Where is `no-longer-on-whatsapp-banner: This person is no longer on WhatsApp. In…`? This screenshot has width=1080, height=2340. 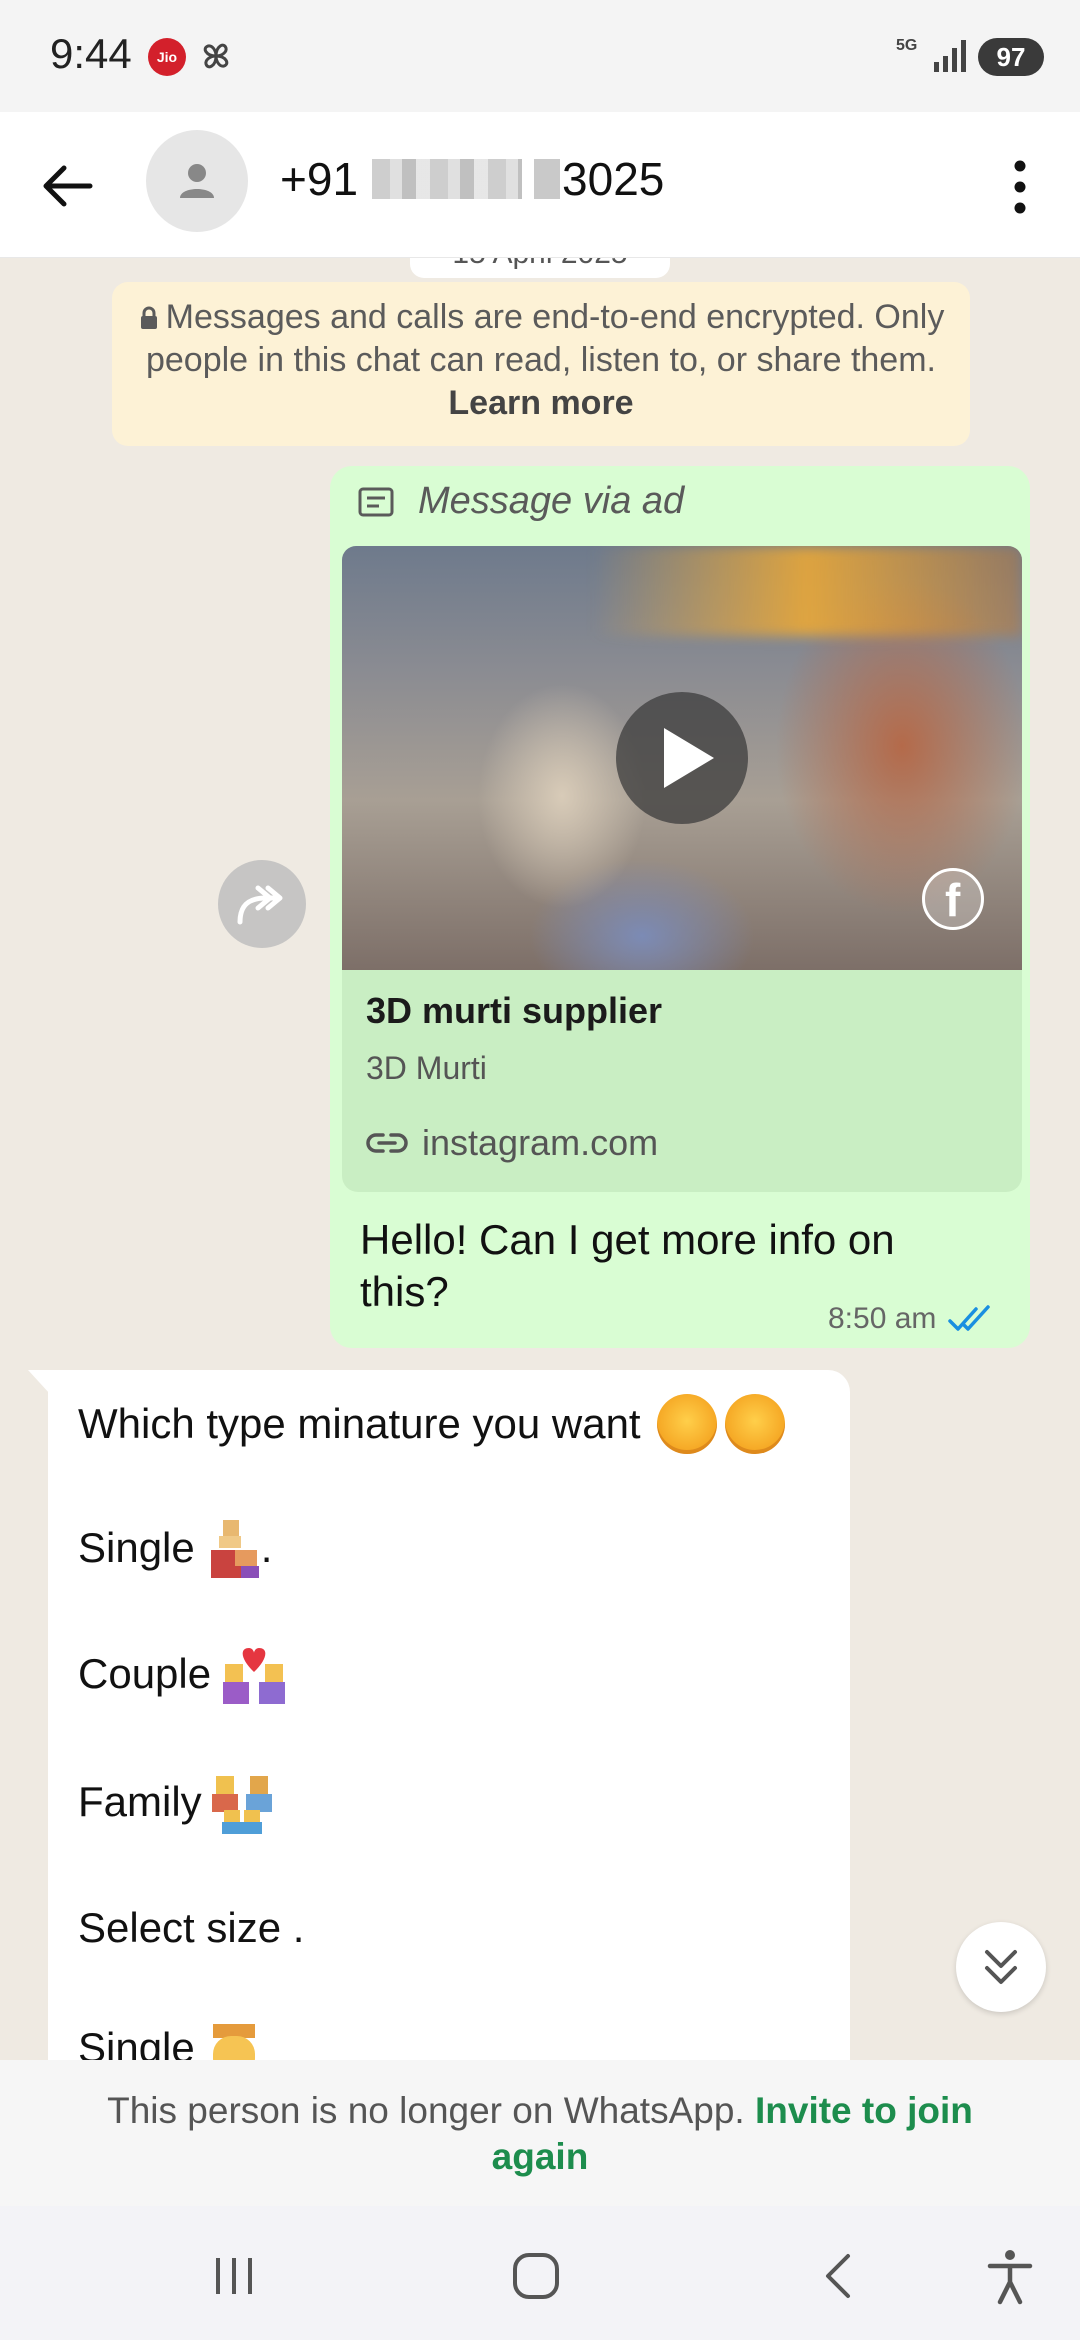 no-longer-on-whatsapp-banner: This person is no longer on WhatsApp. In… is located at coordinates (540, 2133).